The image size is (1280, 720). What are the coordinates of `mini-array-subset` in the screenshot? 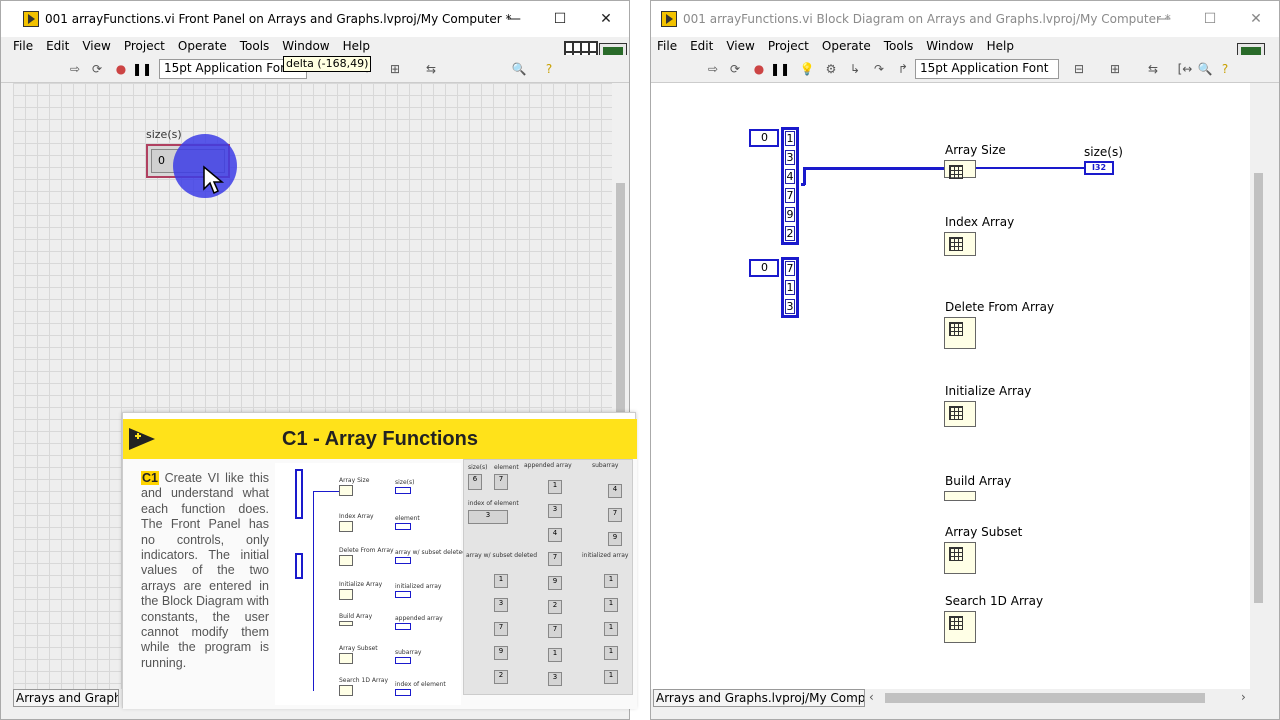 It's located at (346, 658).